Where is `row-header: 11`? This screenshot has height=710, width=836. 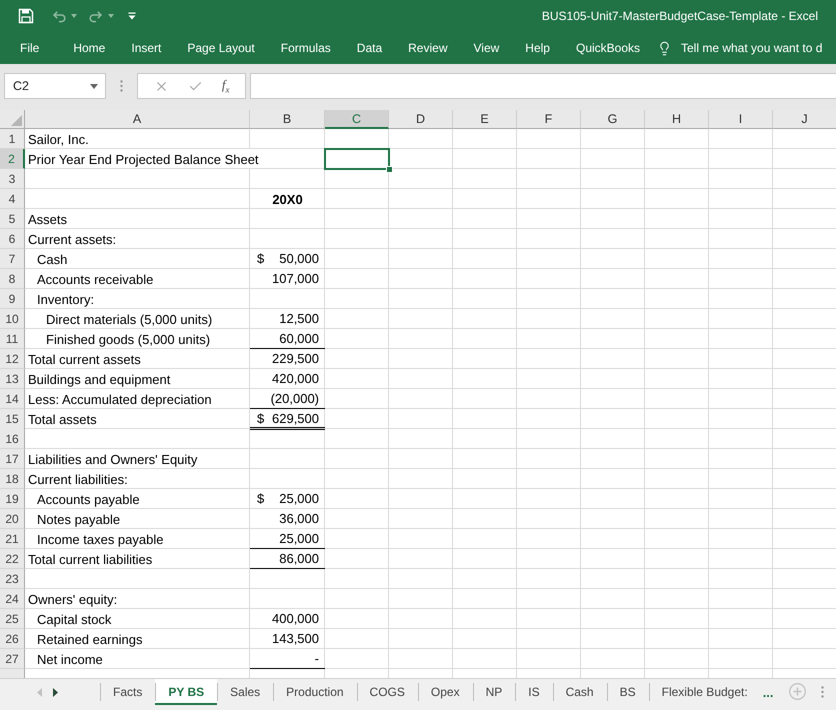
row-header: 11 is located at coordinates (12, 339).